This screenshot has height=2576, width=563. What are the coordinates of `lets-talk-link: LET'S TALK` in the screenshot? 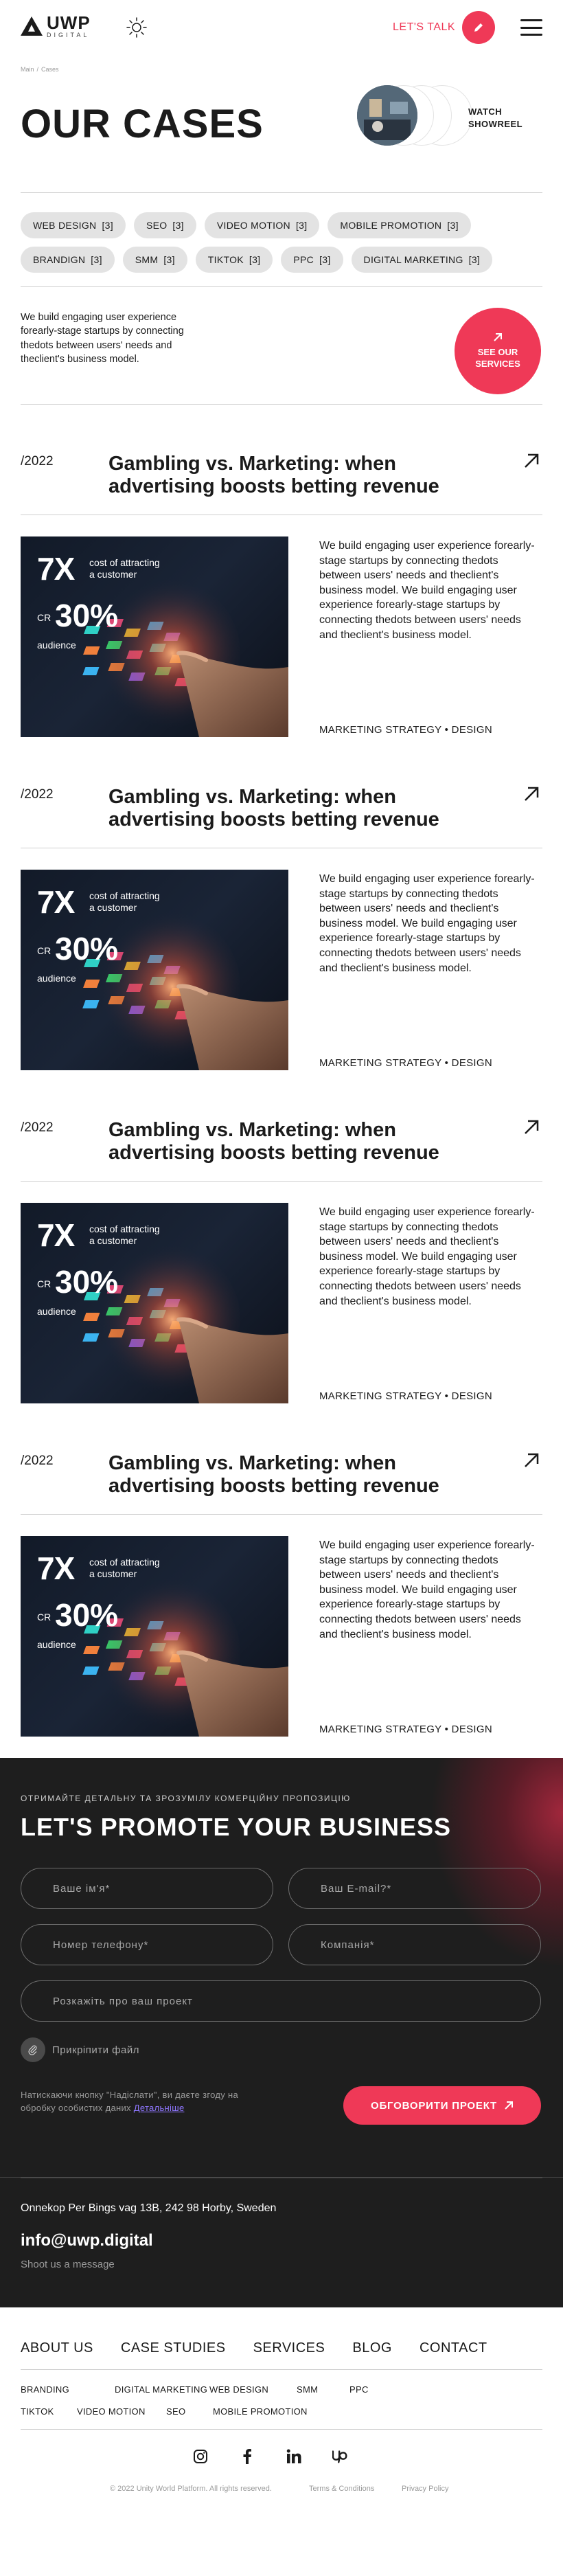 It's located at (424, 27).